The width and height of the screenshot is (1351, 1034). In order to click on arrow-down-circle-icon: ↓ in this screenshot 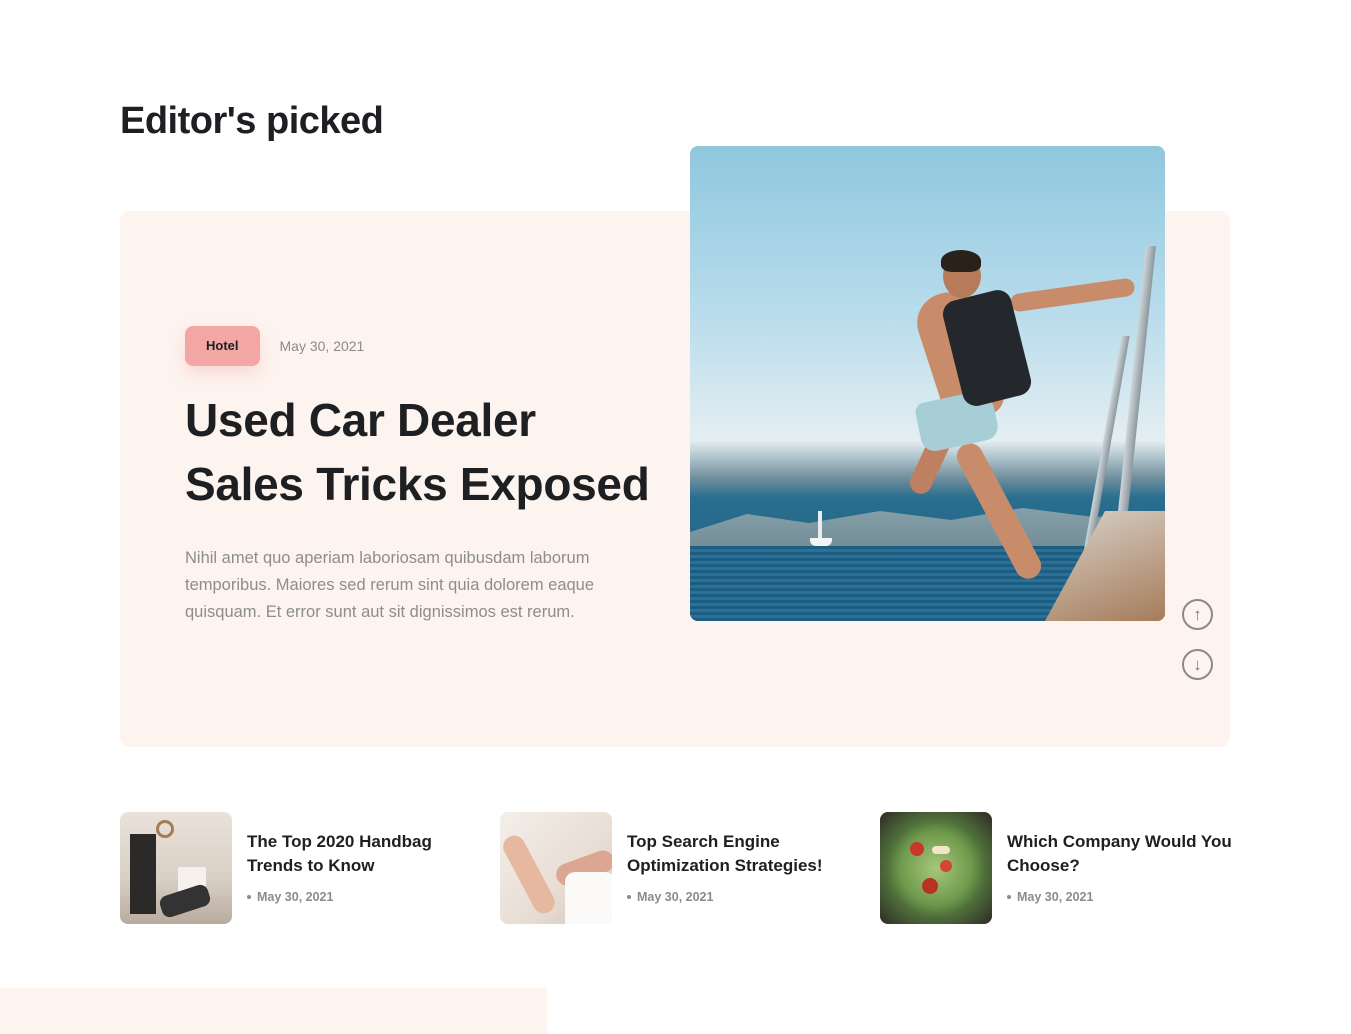, I will do `click(1197, 664)`.